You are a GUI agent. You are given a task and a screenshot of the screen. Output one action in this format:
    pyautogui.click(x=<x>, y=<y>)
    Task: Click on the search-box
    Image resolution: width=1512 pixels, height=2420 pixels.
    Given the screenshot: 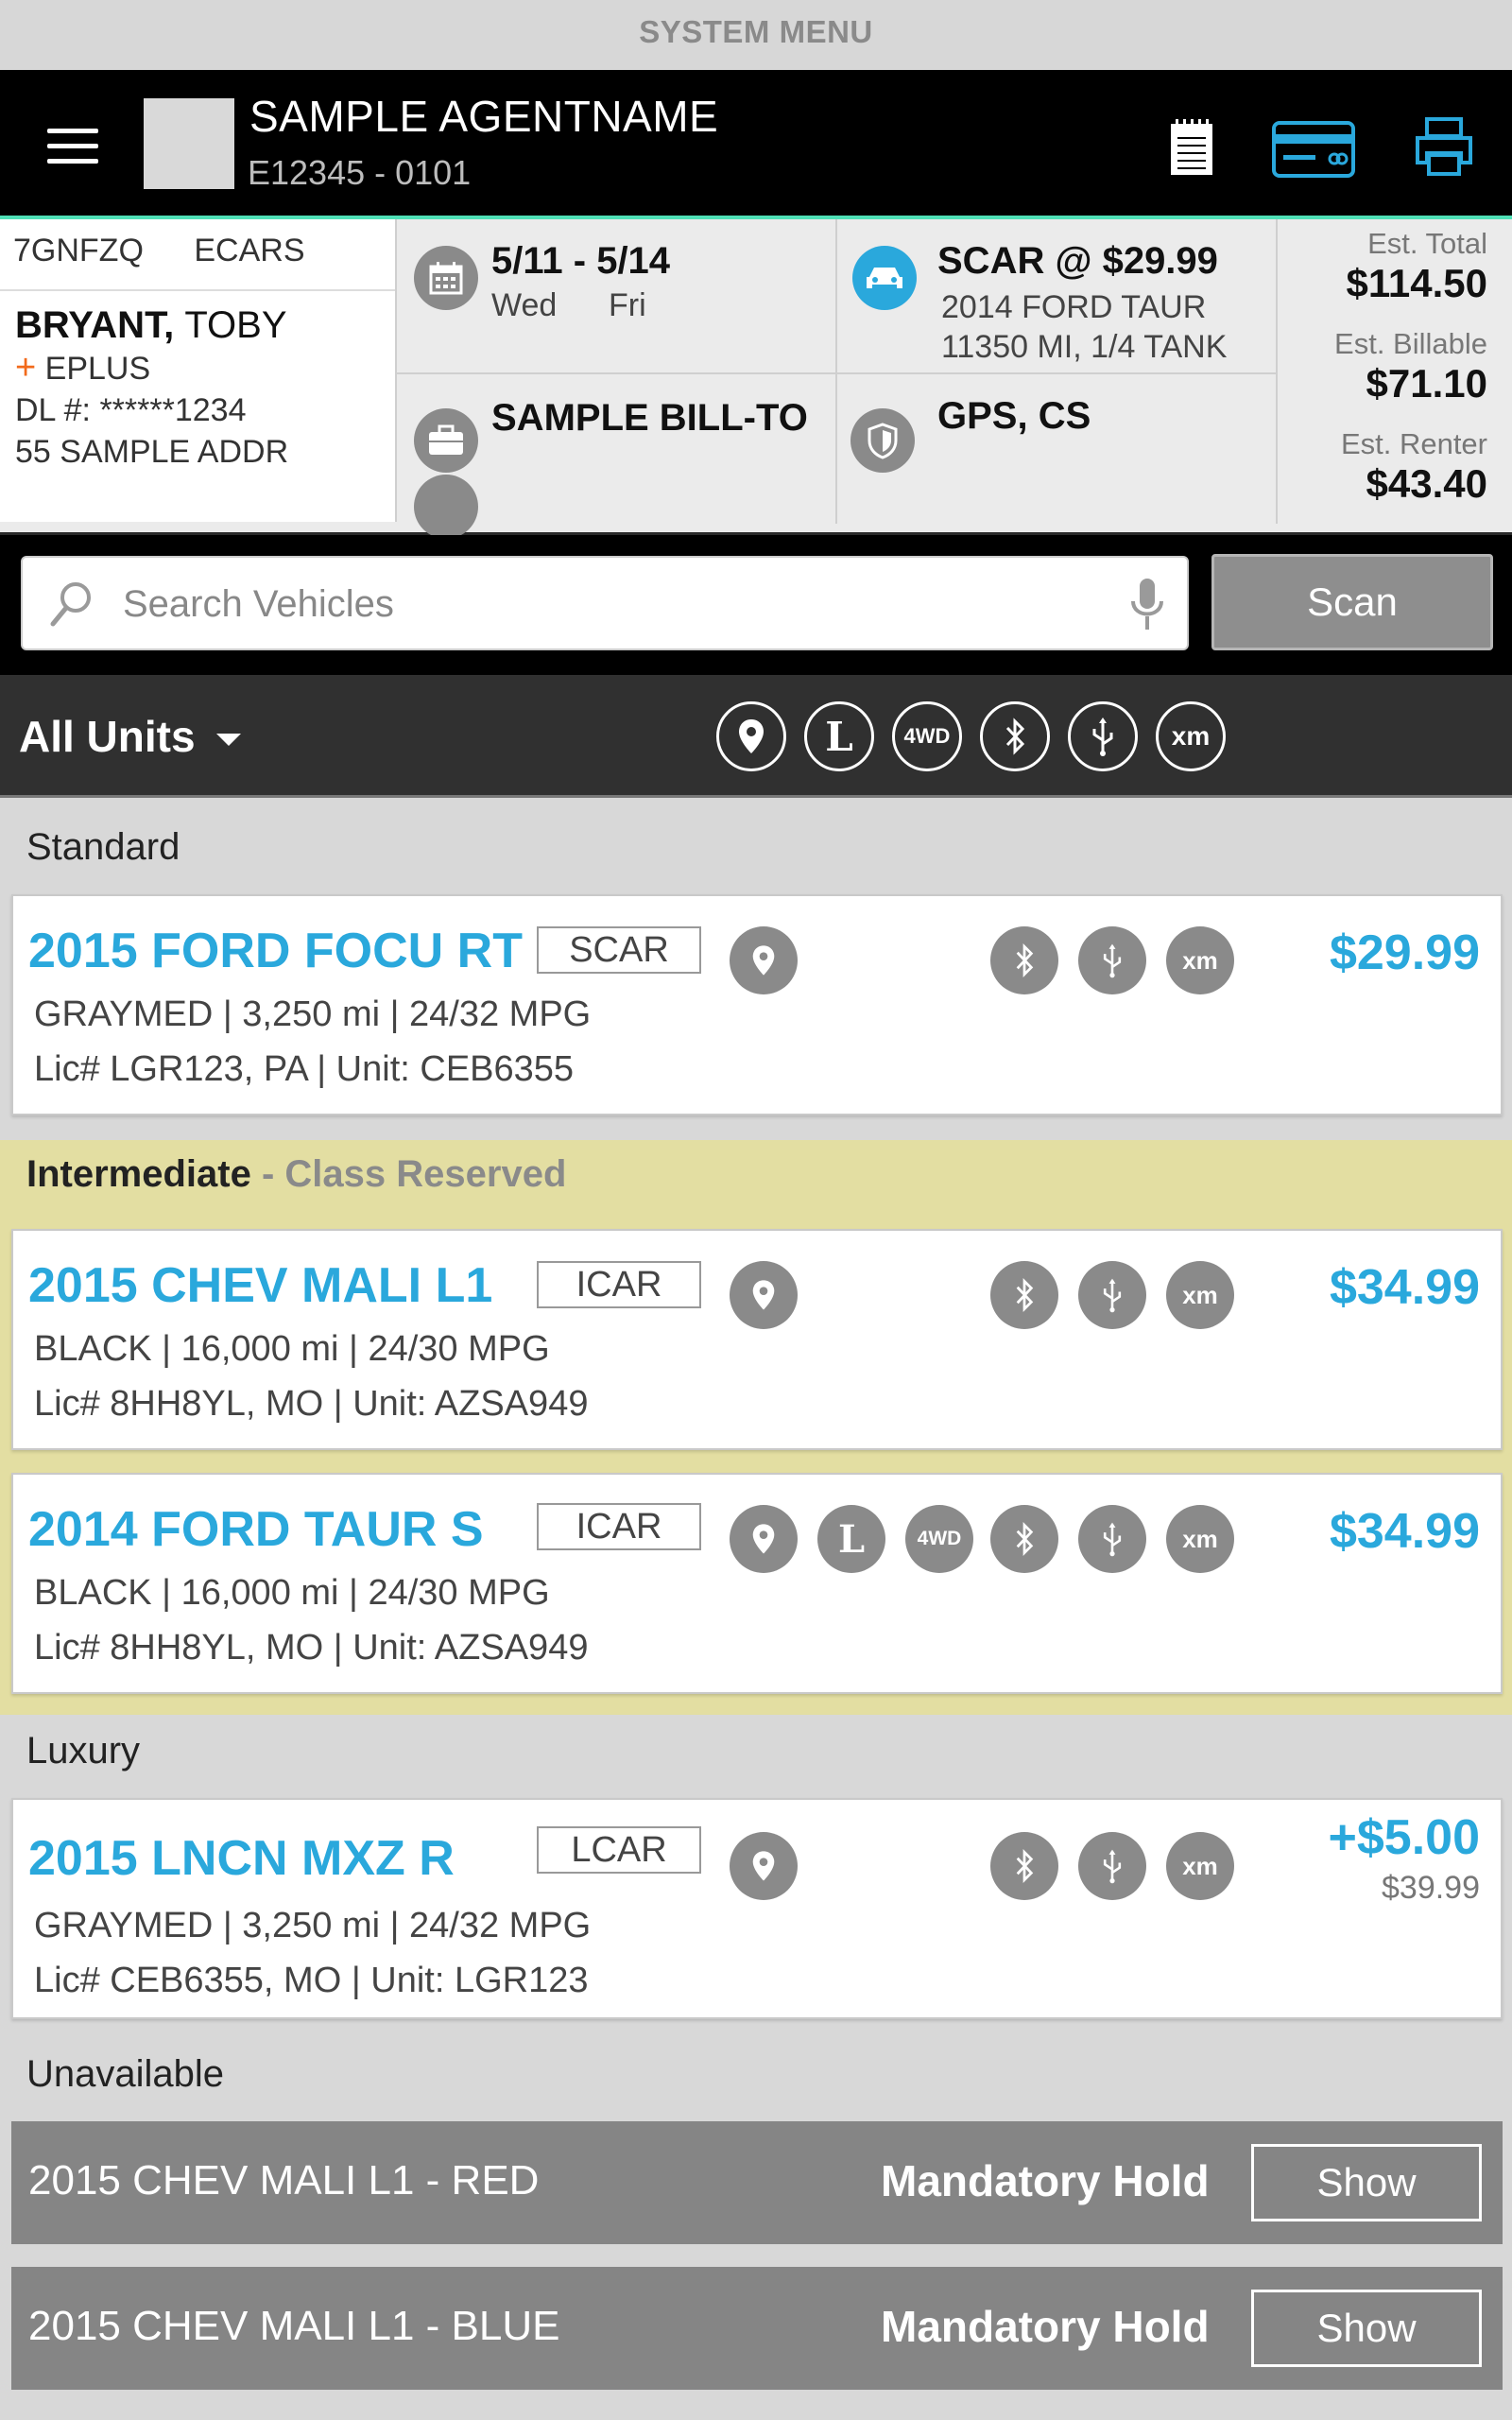 What is the action you would take?
    pyautogui.click(x=605, y=603)
    